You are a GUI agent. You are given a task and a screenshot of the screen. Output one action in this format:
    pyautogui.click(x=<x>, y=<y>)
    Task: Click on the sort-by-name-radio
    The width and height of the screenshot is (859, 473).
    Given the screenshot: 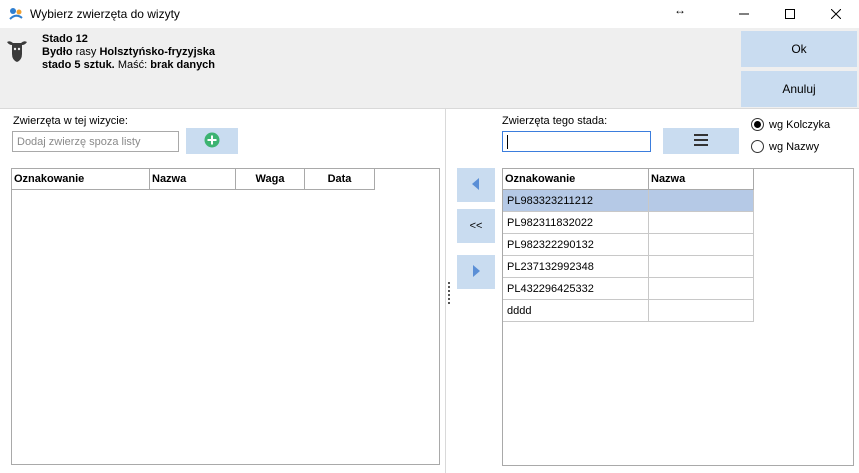 What is the action you would take?
    pyautogui.click(x=757, y=146)
    